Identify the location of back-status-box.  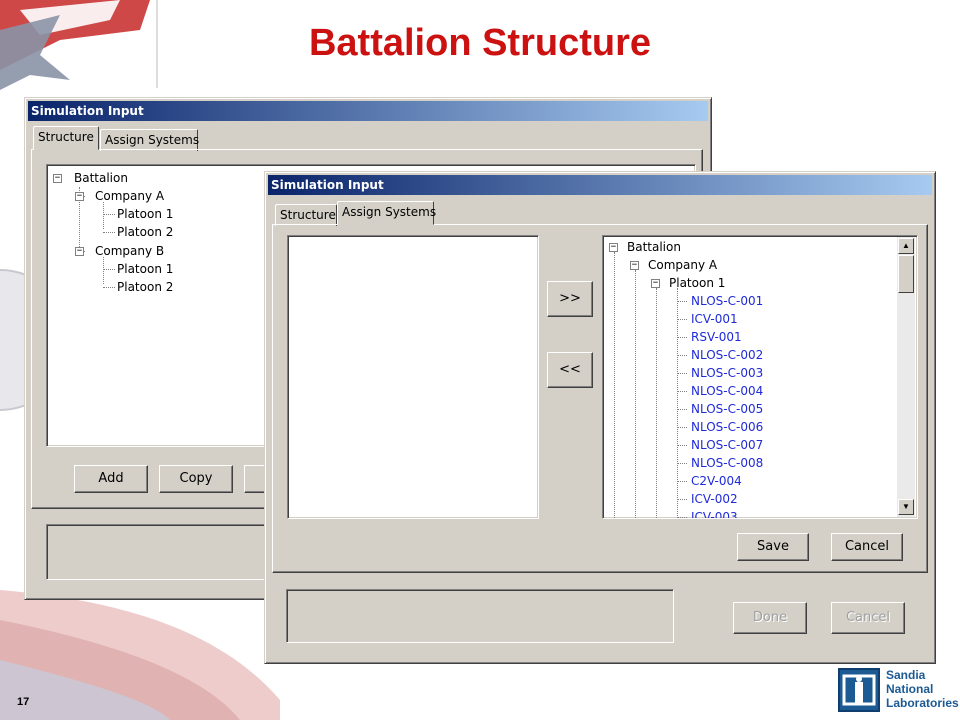
(161, 552).